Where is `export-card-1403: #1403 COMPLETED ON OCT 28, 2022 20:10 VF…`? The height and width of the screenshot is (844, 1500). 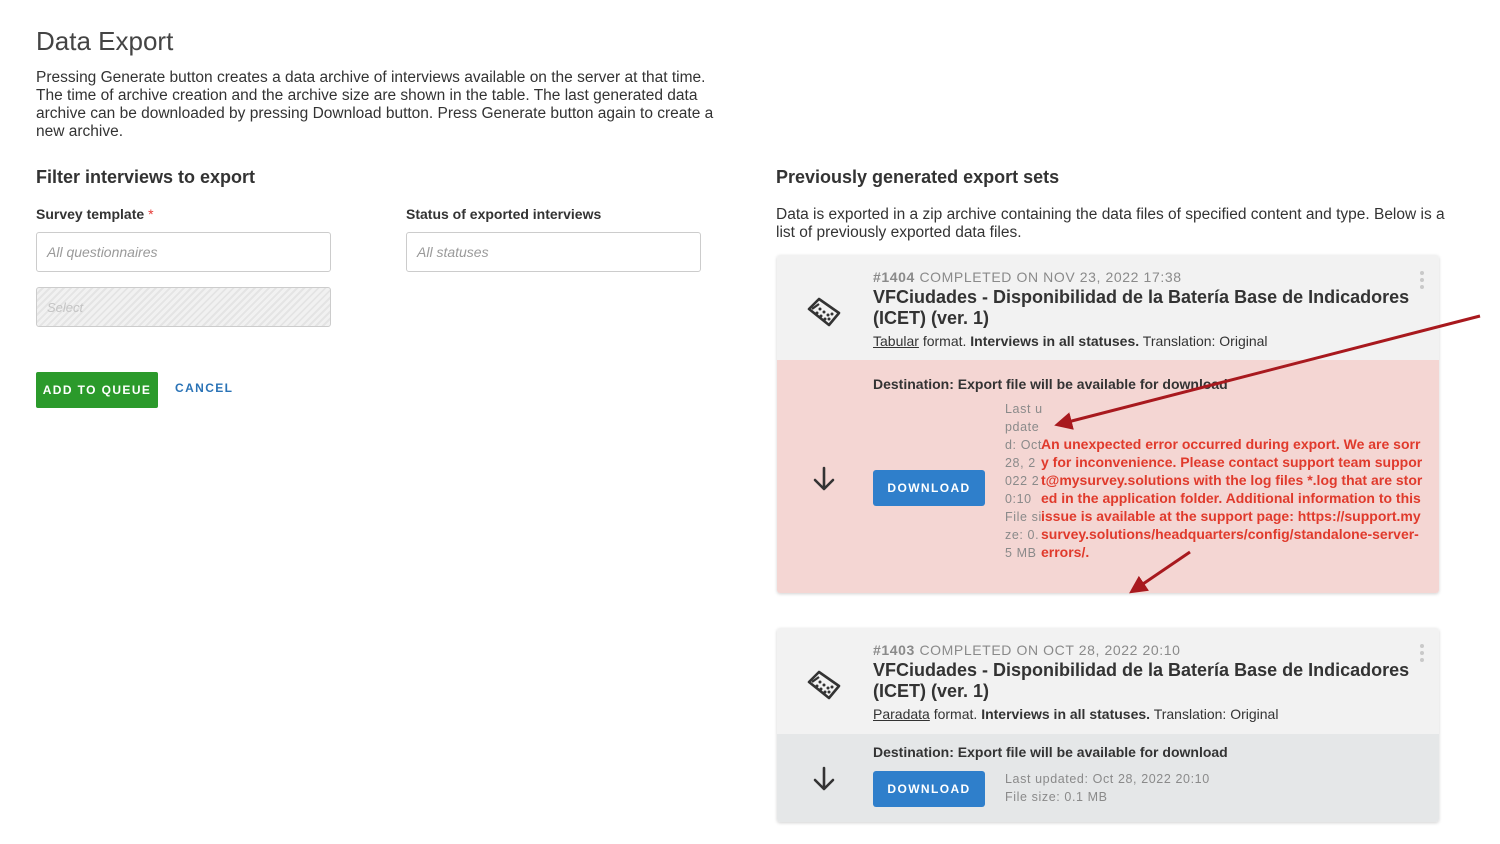
export-card-1403: #1403 COMPLETED ON OCT 28, 2022 20:10 VF… is located at coordinates (1108, 725).